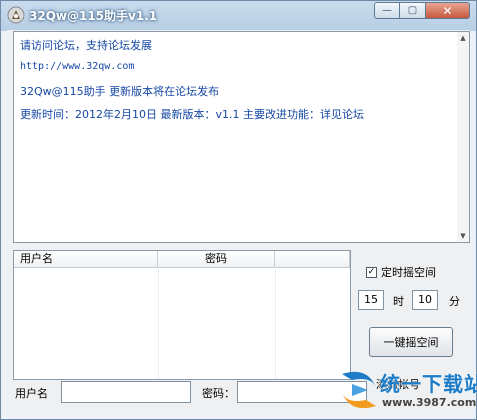 This screenshot has height=420, width=477. Describe the element at coordinates (398, 301) in the screenshot. I see `hour-label: 时` at that location.